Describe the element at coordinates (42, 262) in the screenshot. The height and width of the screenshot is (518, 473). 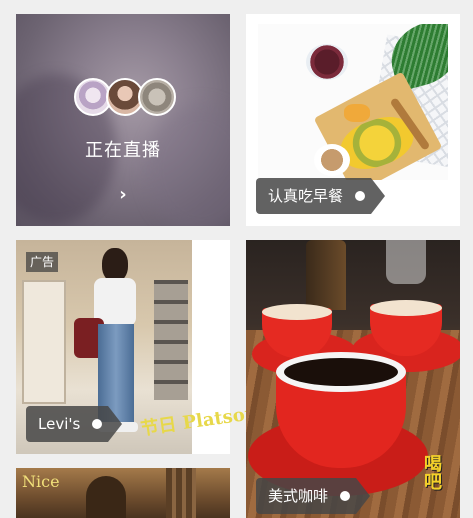
I see `ad-badge: 广告` at that location.